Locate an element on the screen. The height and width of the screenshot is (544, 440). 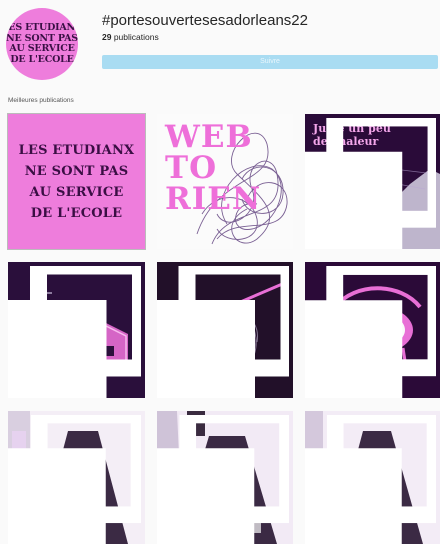
poster-line: AU SERVICE is located at coordinates (76, 192).